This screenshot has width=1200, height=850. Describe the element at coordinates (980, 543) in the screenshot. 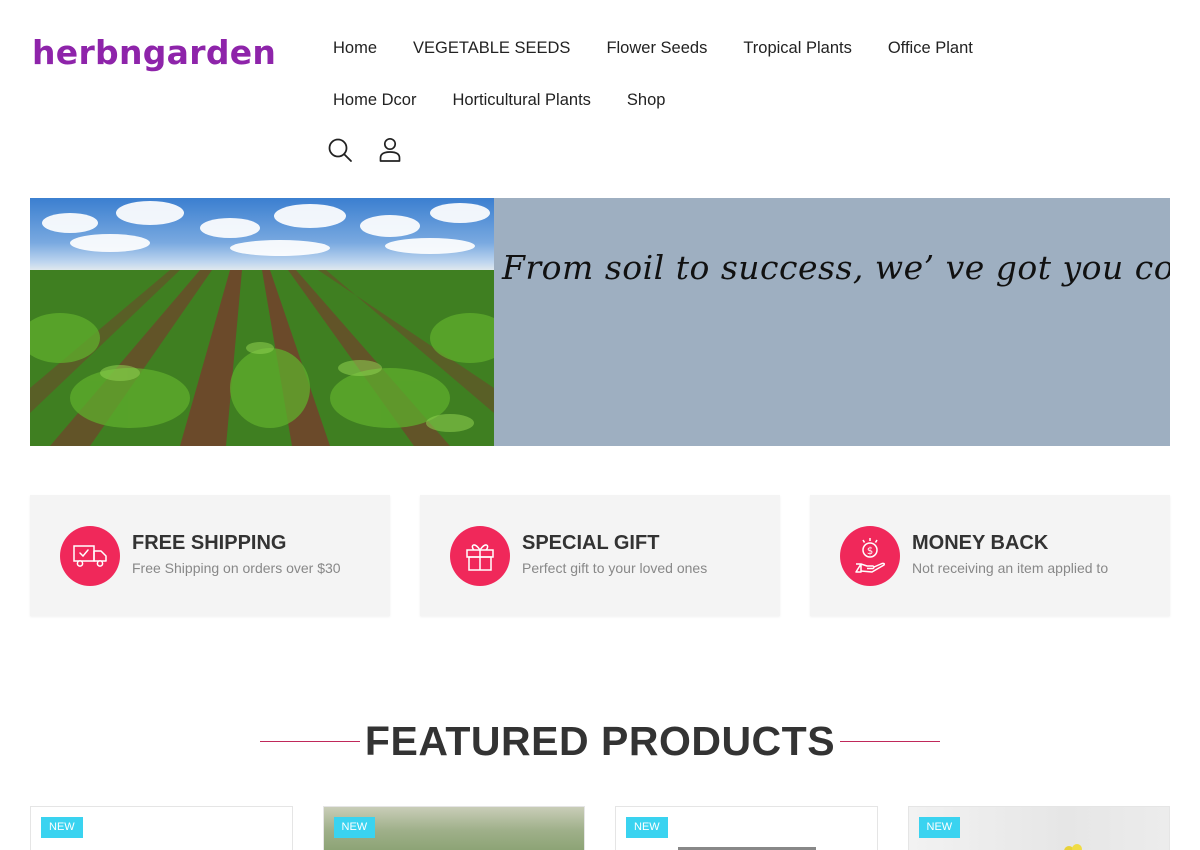

I see `feature-title: MONEY BACK` at that location.